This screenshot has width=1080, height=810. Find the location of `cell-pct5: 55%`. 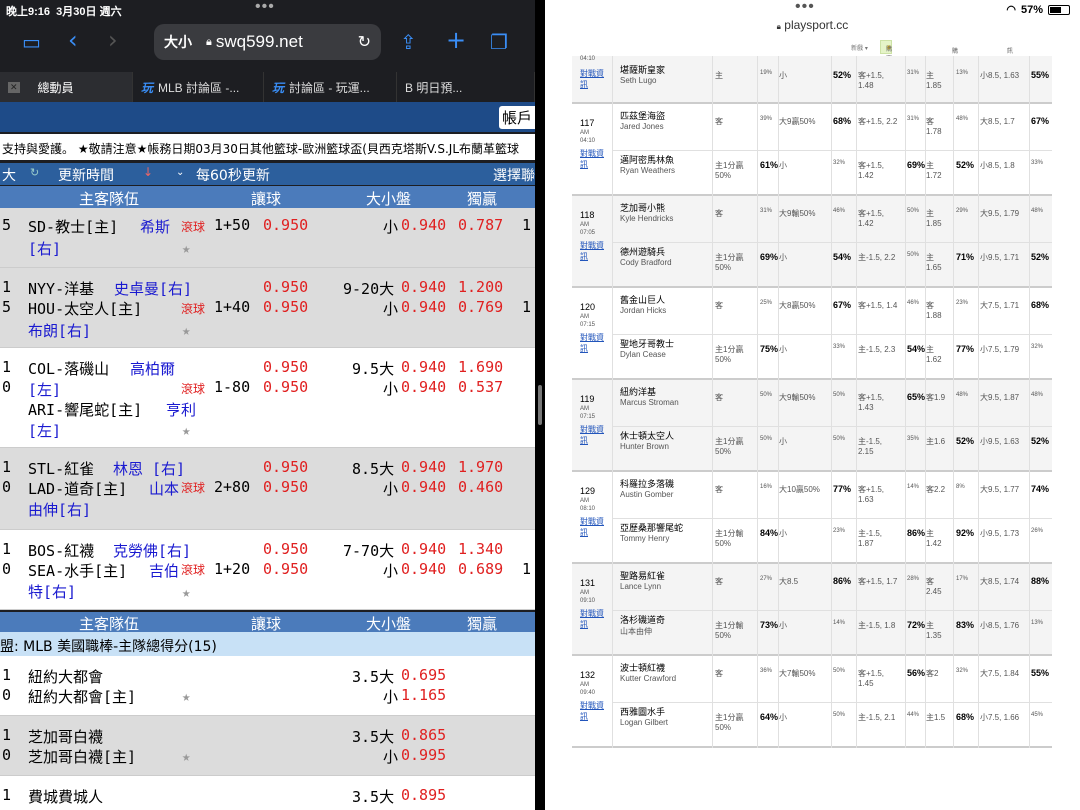

cell-pct5: 55% is located at coordinates (1040, 75).